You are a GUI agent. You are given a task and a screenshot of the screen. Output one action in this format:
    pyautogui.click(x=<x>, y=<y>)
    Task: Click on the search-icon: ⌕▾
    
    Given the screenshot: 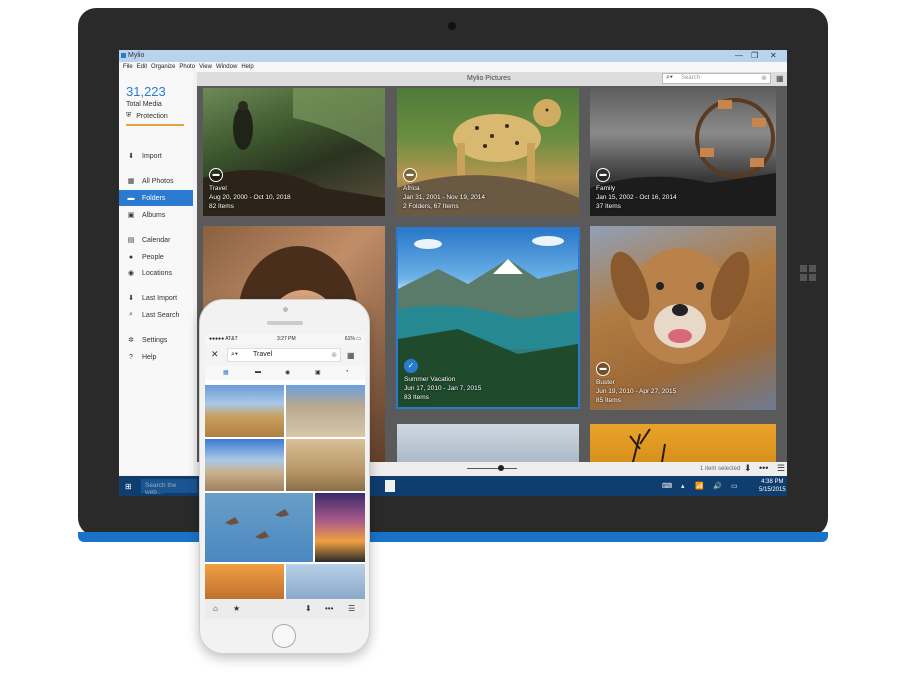 What is the action you would take?
    pyautogui.click(x=234, y=354)
    